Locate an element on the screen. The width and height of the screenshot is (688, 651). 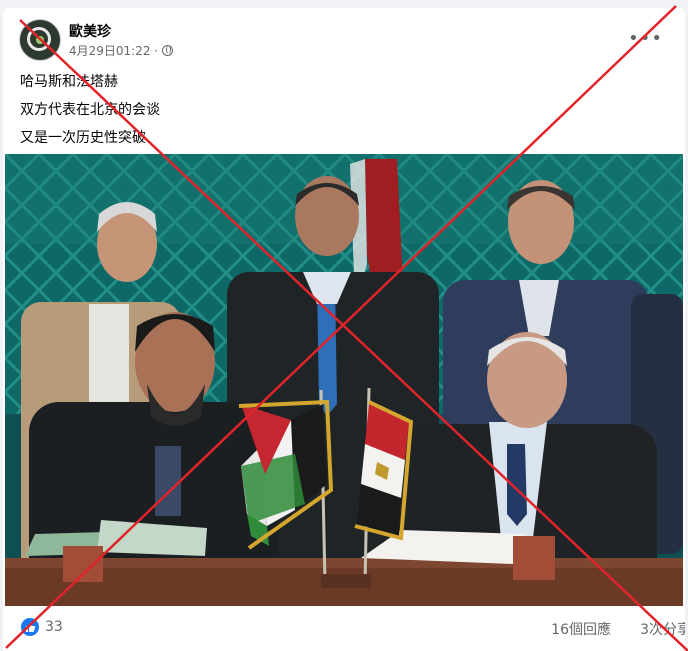
post-text-line-3: 又是一次历史性突破 is located at coordinates (83, 138).